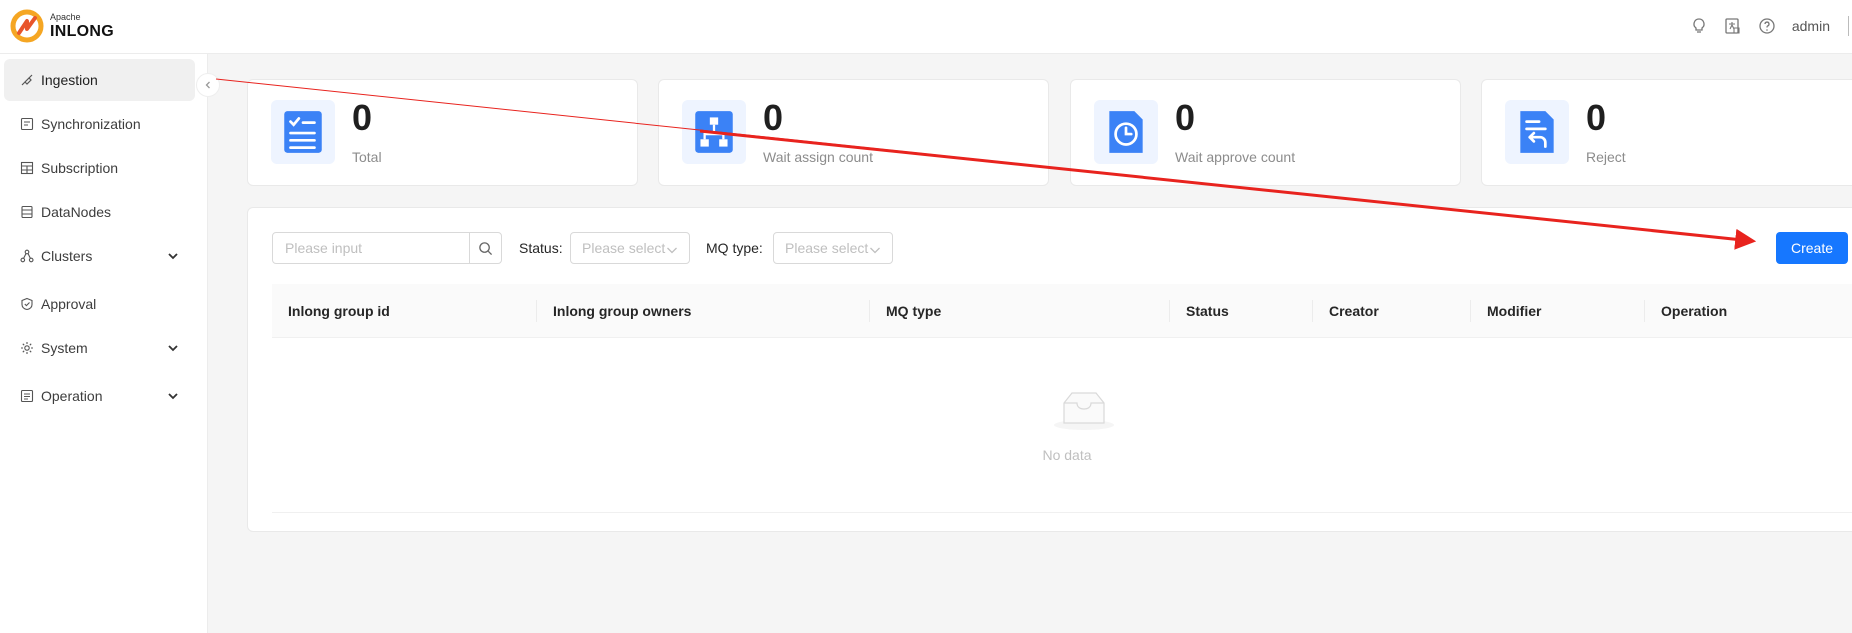 The width and height of the screenshot is (1852, 633). I want to click on approval-icon, so click(27, 304).